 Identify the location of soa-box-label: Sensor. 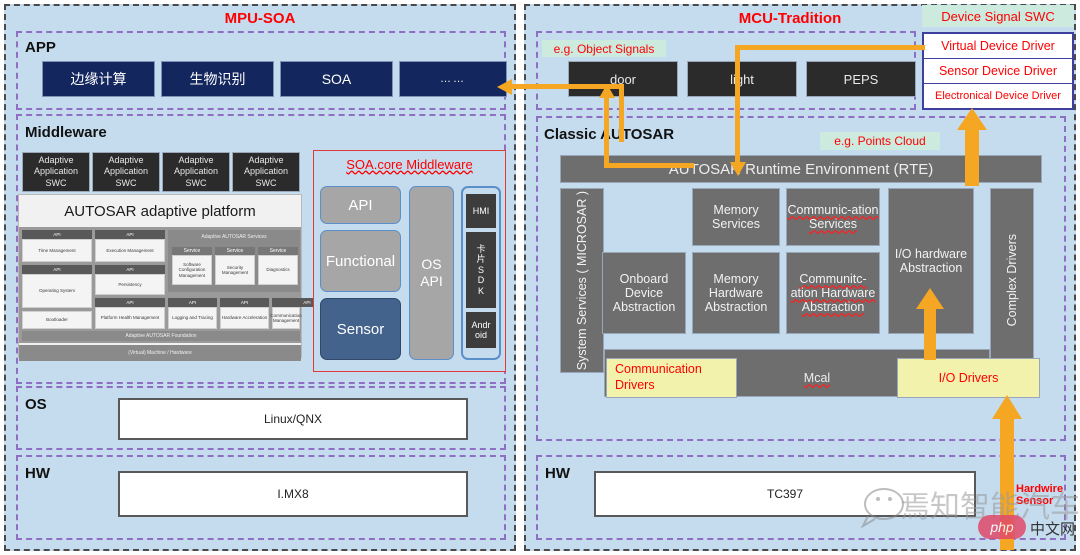
(360, 329).